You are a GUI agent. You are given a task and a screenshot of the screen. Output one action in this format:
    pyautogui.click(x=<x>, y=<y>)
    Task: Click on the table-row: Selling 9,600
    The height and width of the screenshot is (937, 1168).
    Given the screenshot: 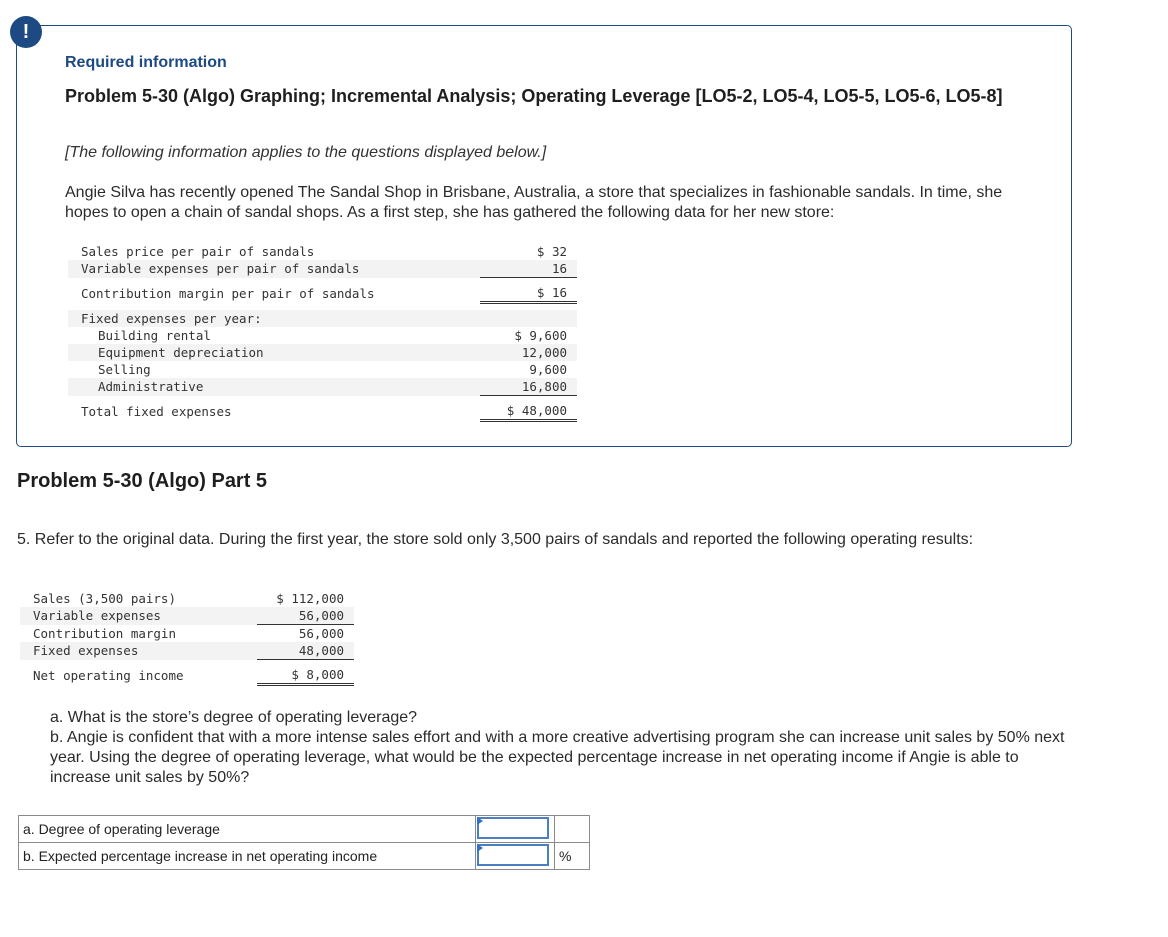 What is the action you would take?
    pyautogui.click(x=322, y=369)
    